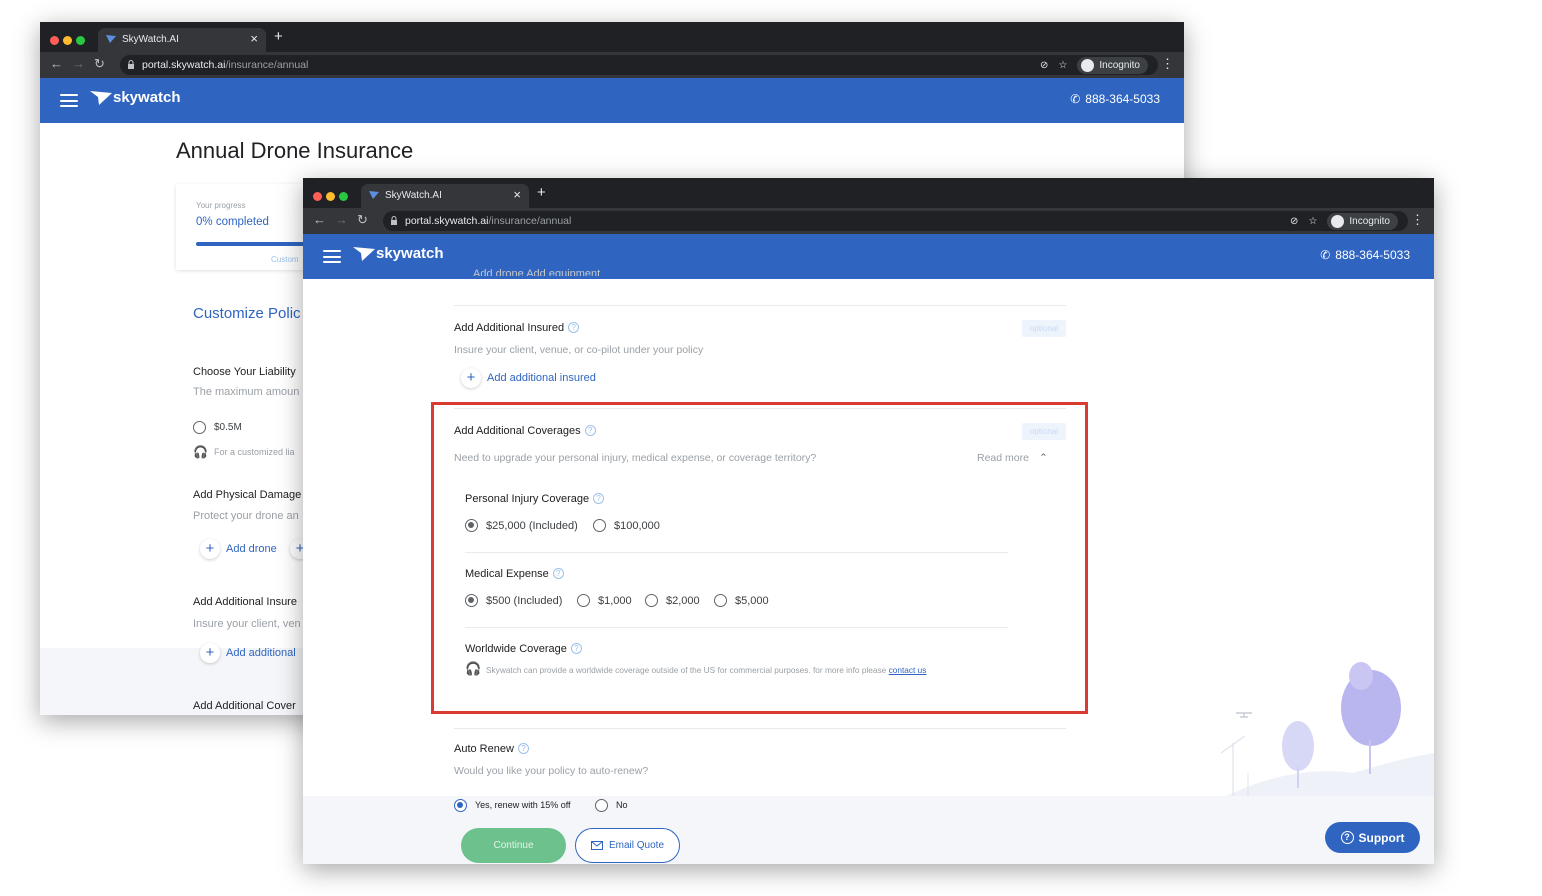  I want to click on progress-value: 0% completed, so click(232, 222).